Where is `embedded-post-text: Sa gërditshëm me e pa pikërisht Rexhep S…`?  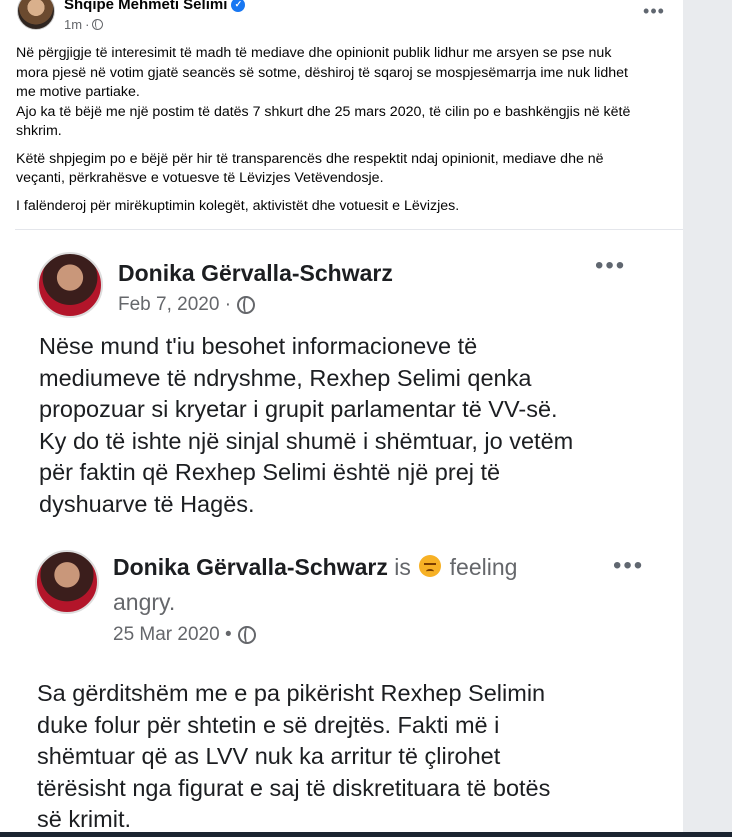
embedded-post-text: Sa gërditshëm me e pa pikërisht Rexhep S… is located at coordinates (294, 756).